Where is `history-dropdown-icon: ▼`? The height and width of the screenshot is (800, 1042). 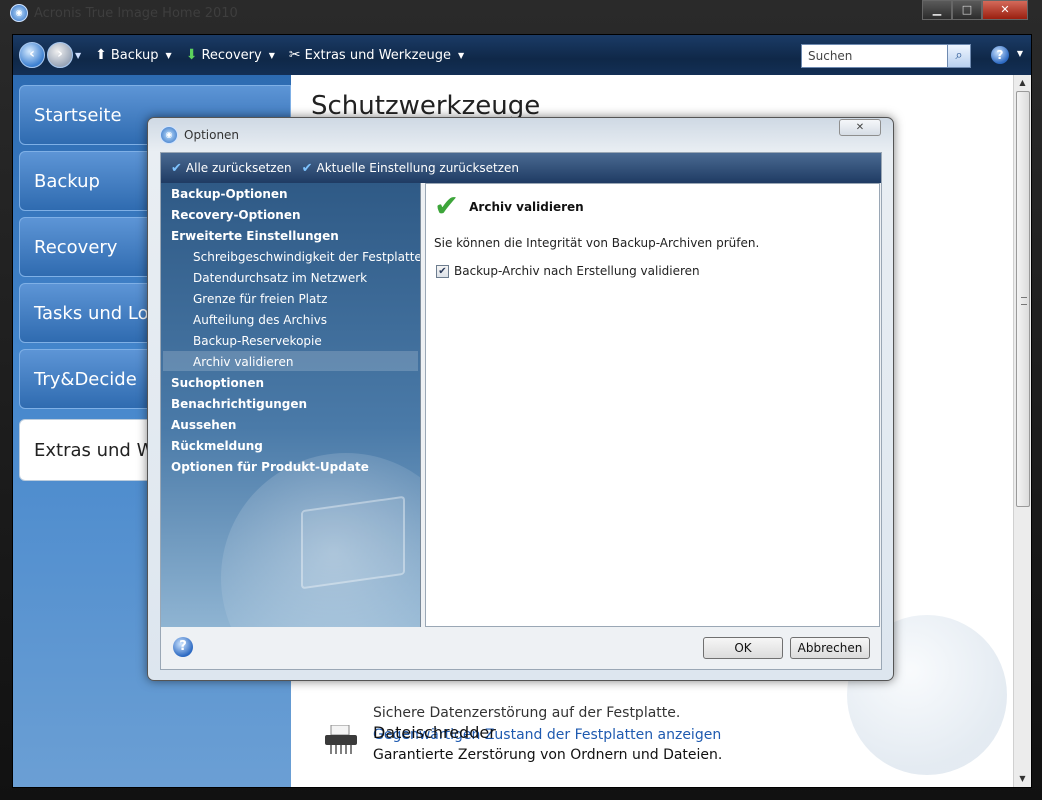 history-dropdown-icon: ▼ is located at coordinates (78, 55).